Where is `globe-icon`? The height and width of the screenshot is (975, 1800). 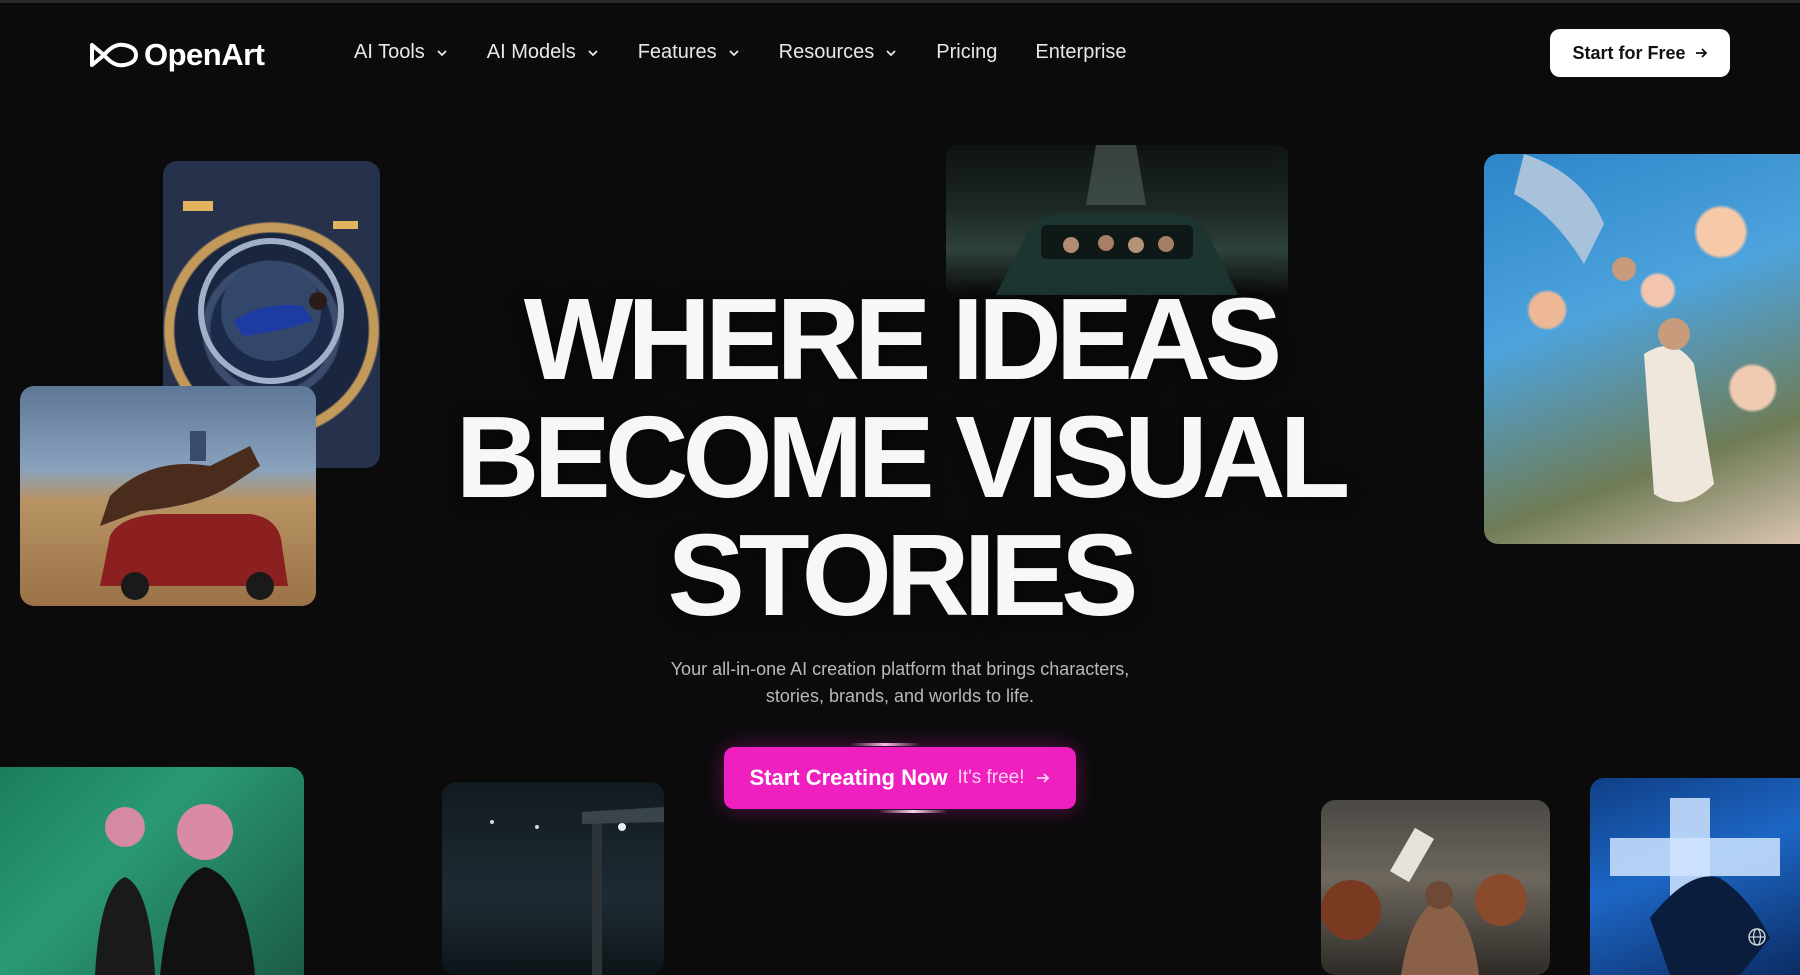
globe-icon is located at coordinates (1757, 937).